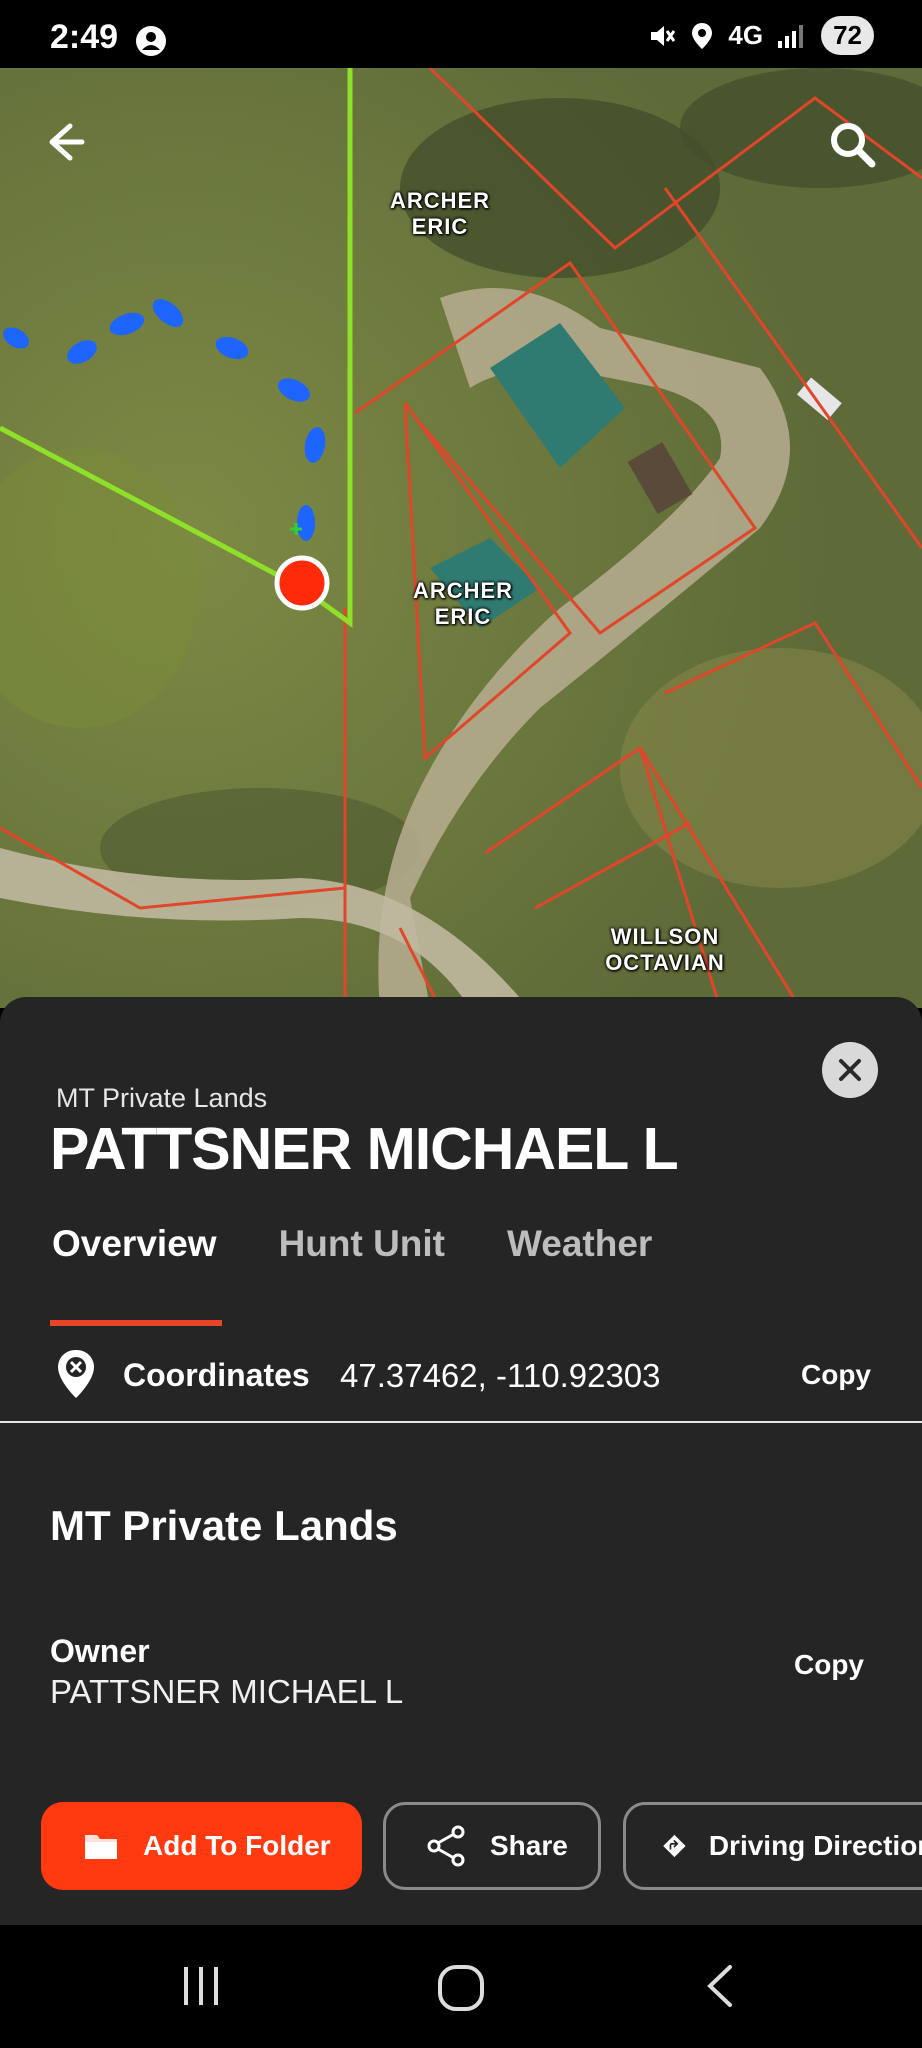  Describe the element at coordinates (461, 34) in the screenshot. I see `status-bar: 2:49 4G 72` at that location.